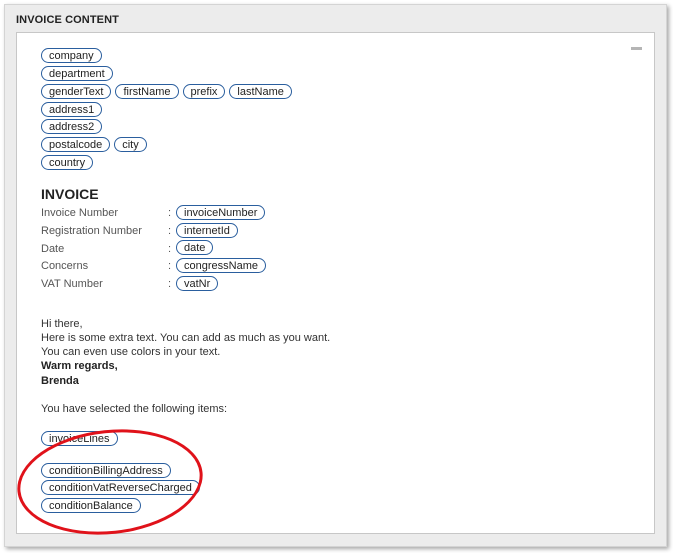 The image size is (673, 553). I want to click on placeholder-vat-nr: vatNr, so click(197, 283).